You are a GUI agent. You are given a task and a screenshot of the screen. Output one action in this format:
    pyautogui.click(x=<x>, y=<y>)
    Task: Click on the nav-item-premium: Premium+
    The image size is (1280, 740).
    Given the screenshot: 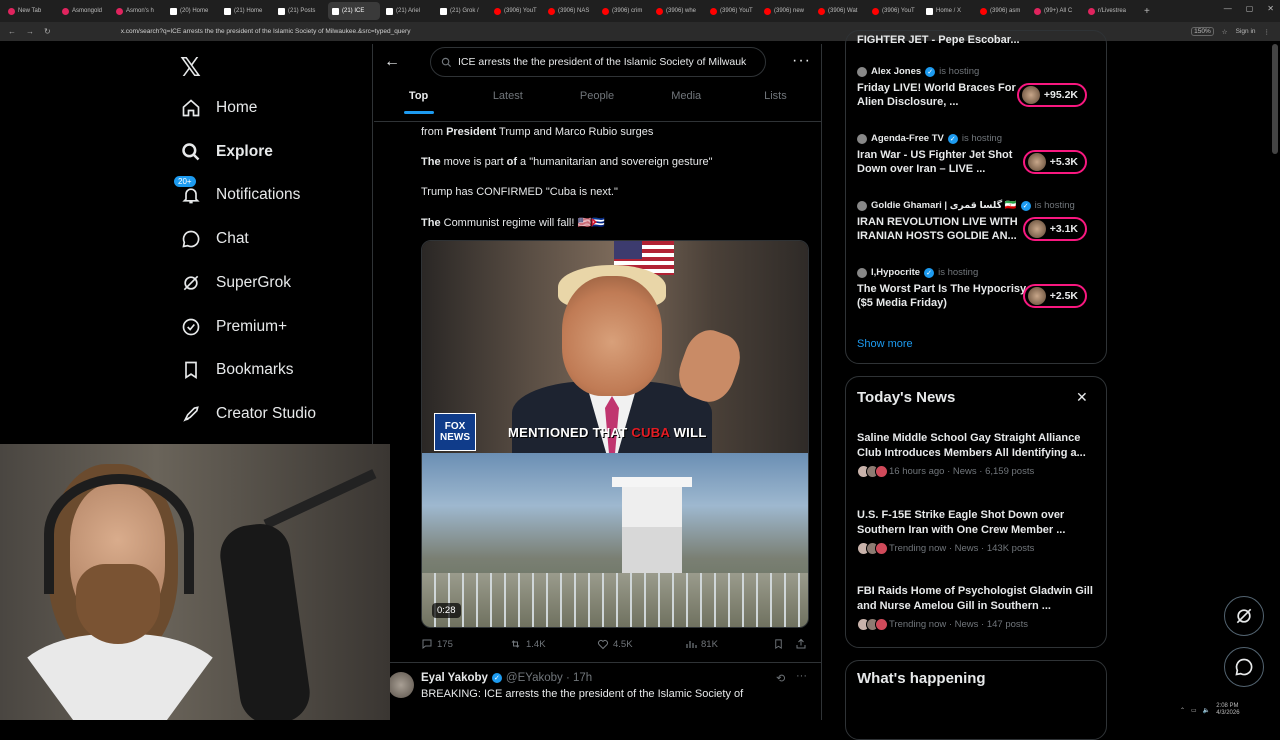 What is the action you would take?
    pyautogui.click(x=233, y=327)
    